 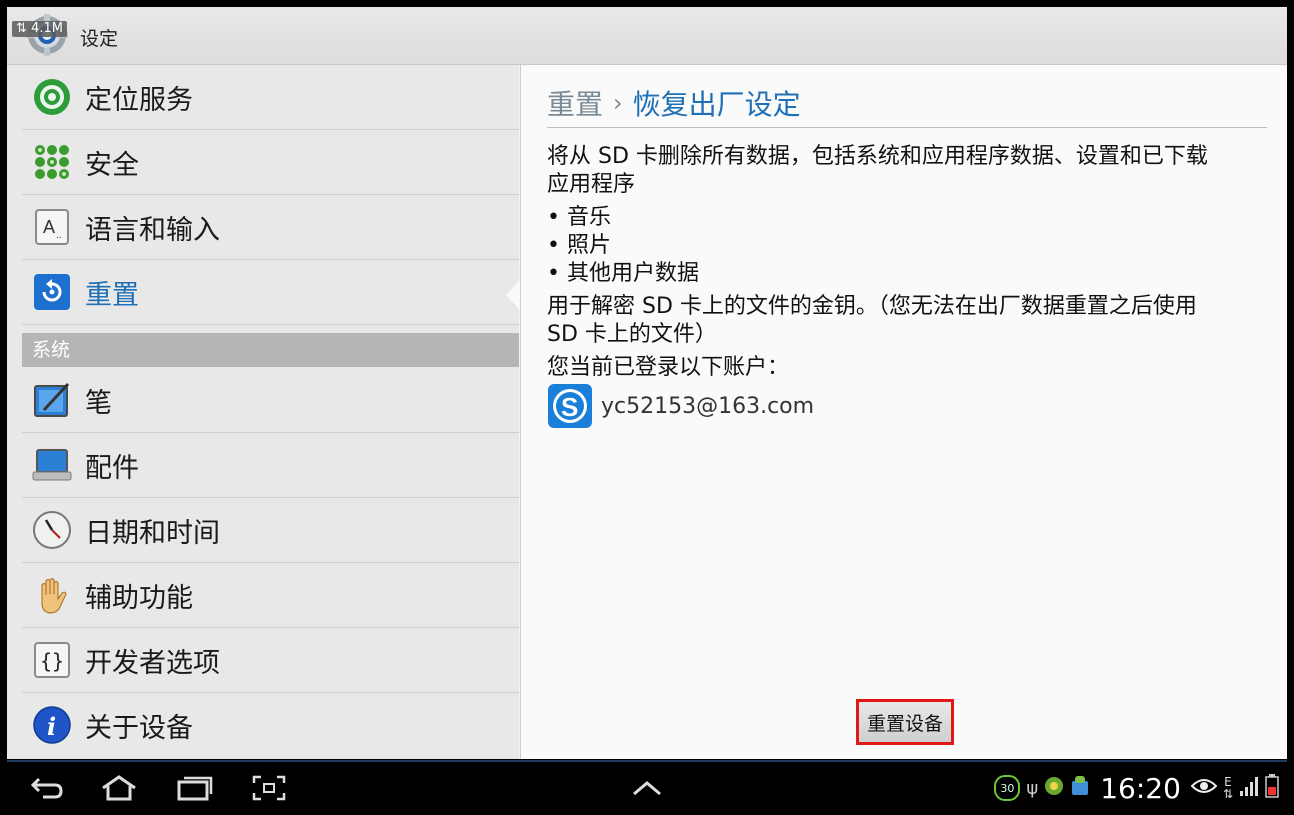 I want to click on android-update-icon, so click(x=1080, y=788).